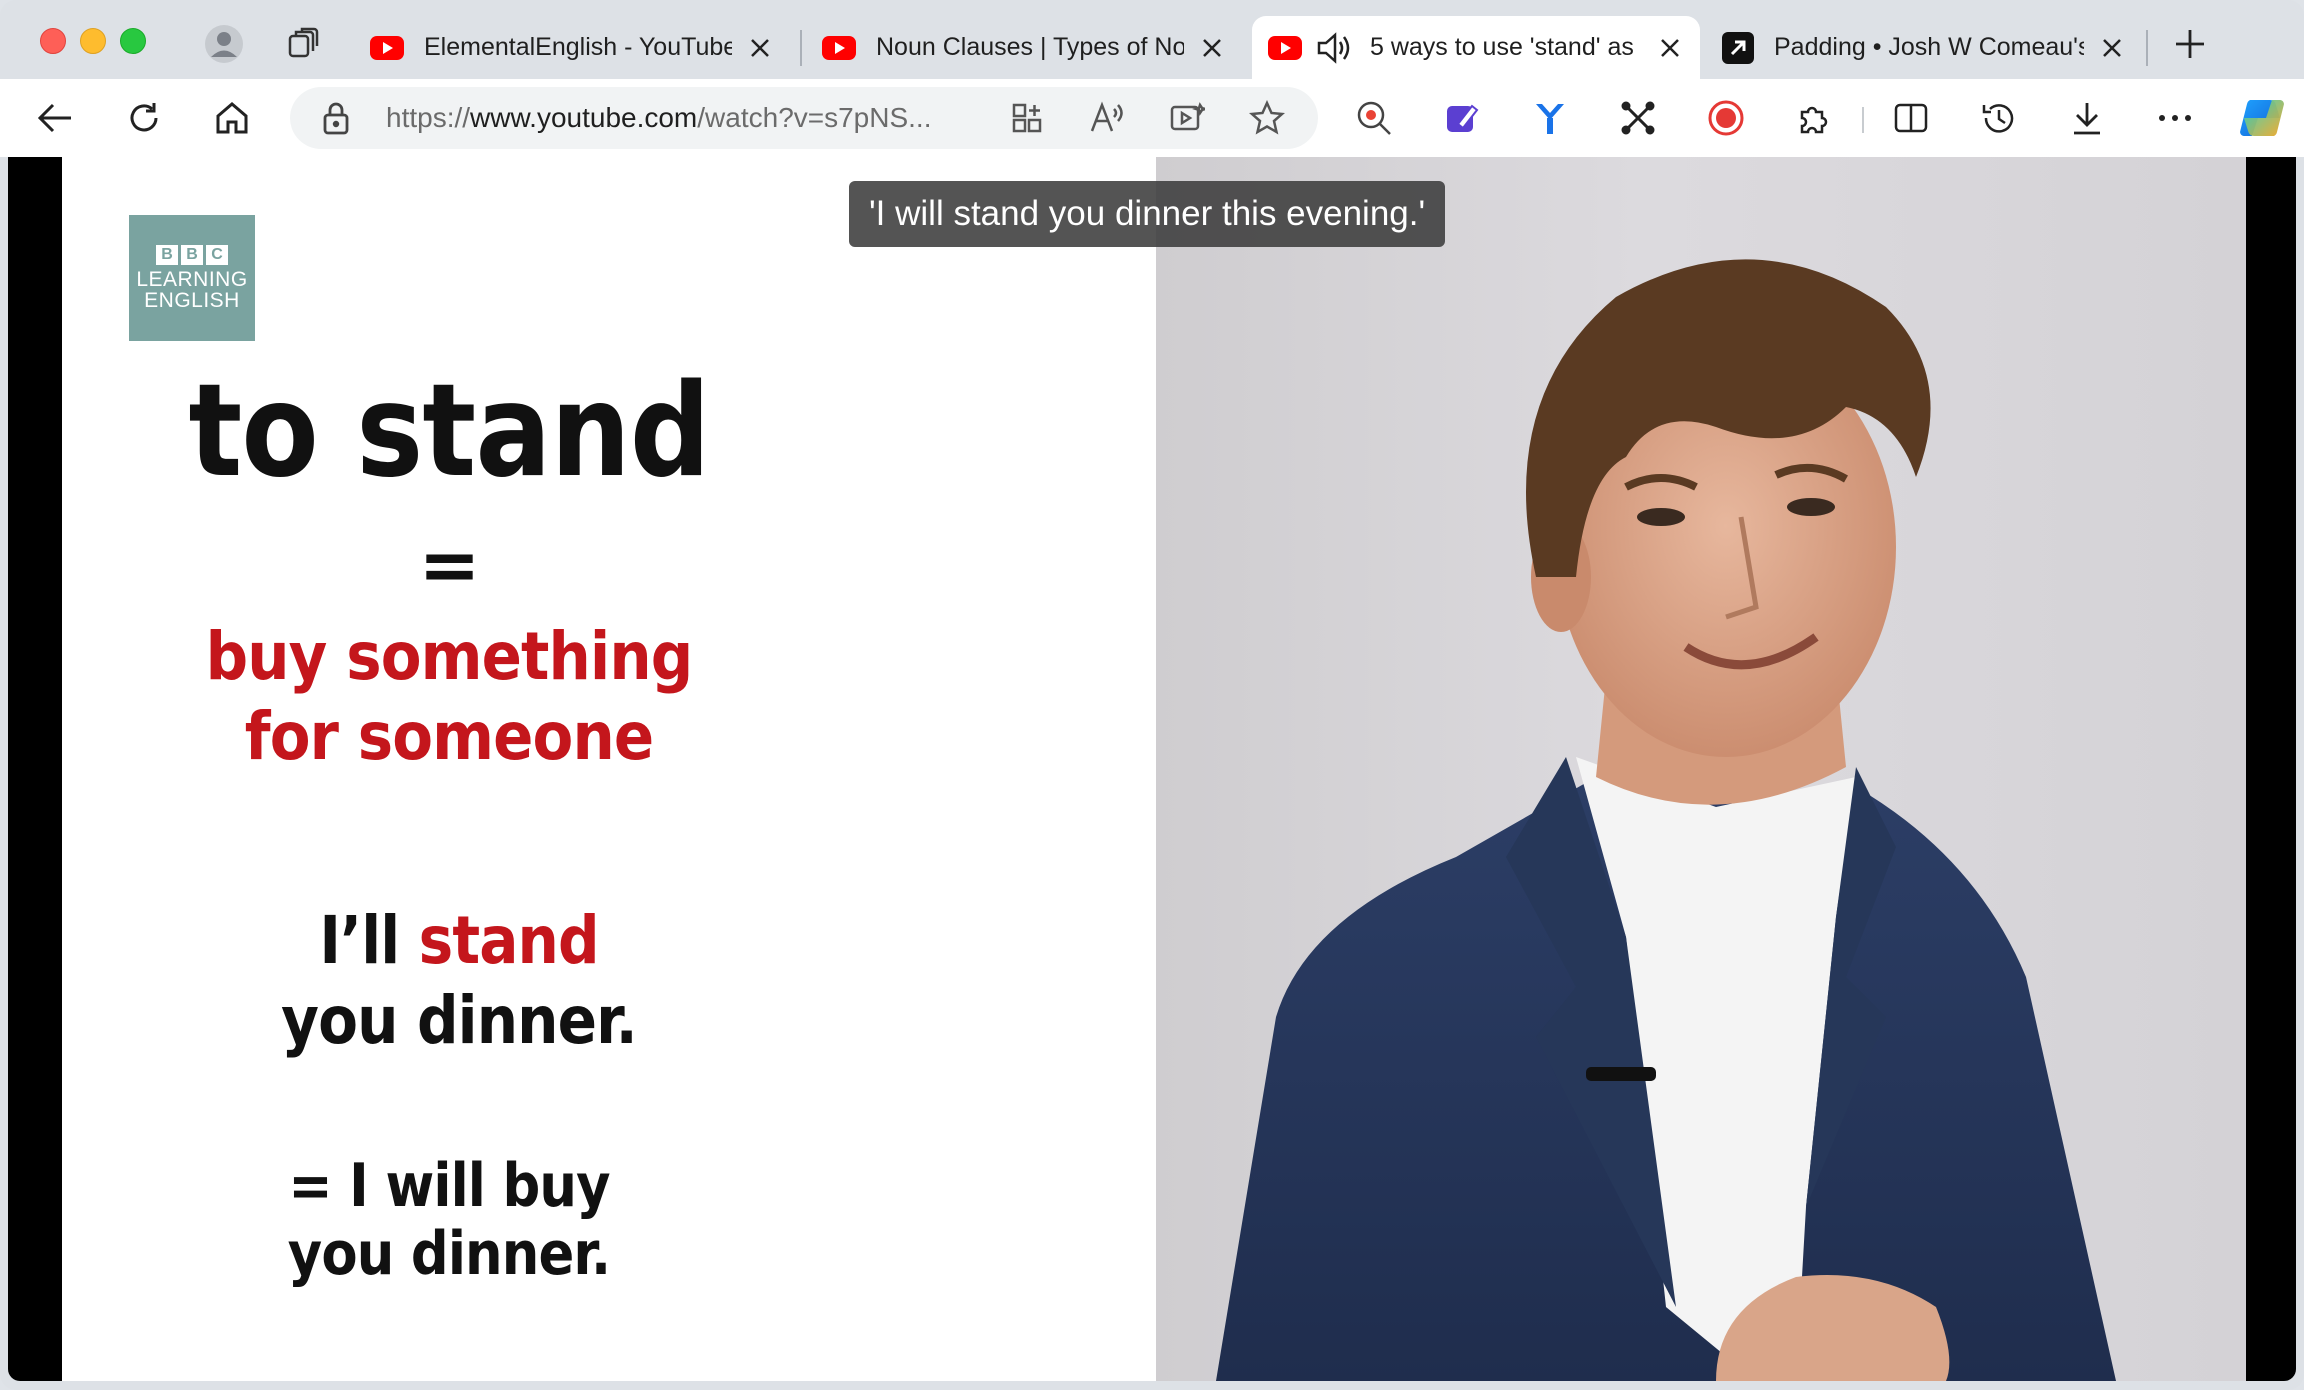 The width and height of the screenshot is (2304, 1390). Describe the element at coordinates (304, 44) in the screenshot. I see `workspaces-icon` at that location.